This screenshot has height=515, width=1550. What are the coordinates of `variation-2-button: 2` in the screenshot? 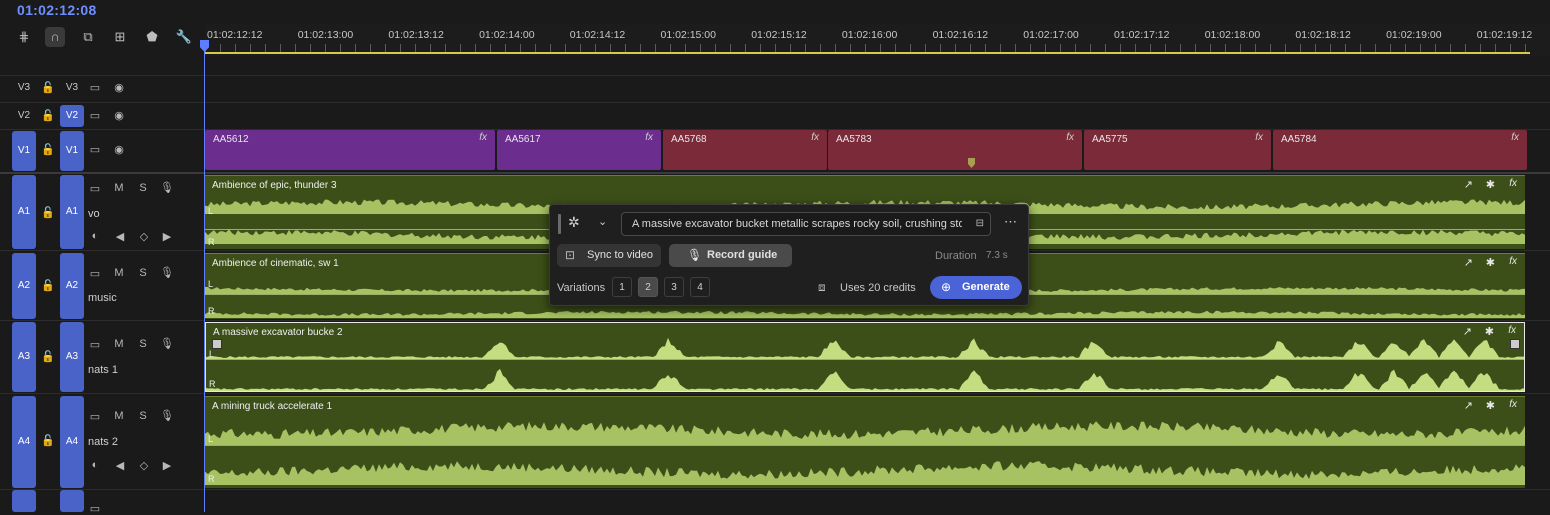 It's located at (648, 287).